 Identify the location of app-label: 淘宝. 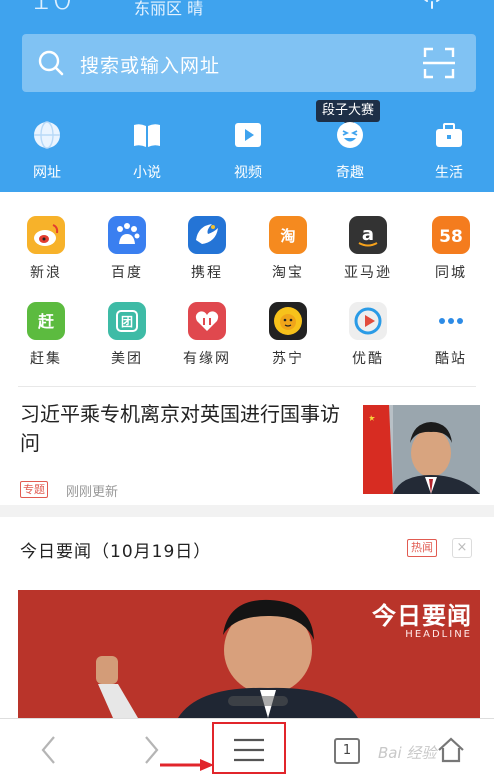
(288, 273).